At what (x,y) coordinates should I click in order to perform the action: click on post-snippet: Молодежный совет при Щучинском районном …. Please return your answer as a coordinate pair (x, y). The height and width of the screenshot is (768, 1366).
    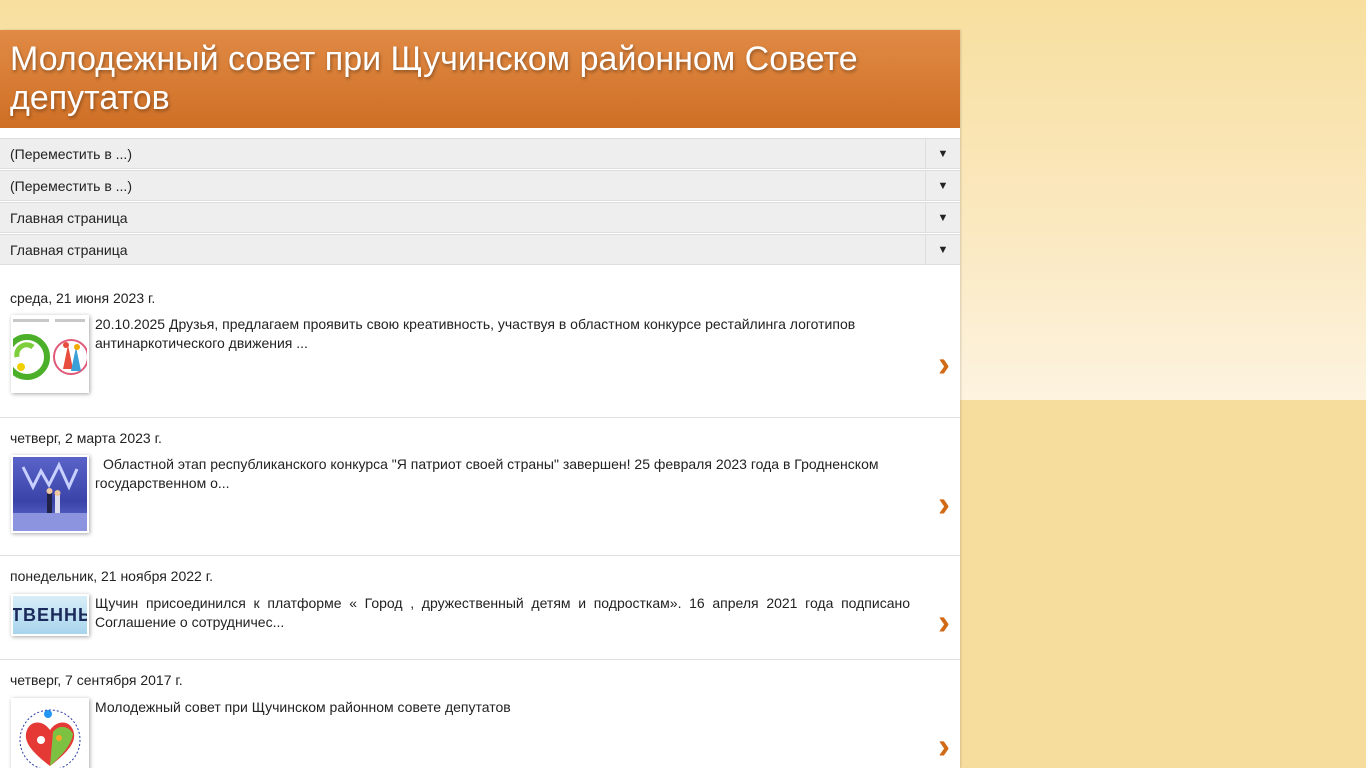
    Looking at the image, I should click on (505, 707).